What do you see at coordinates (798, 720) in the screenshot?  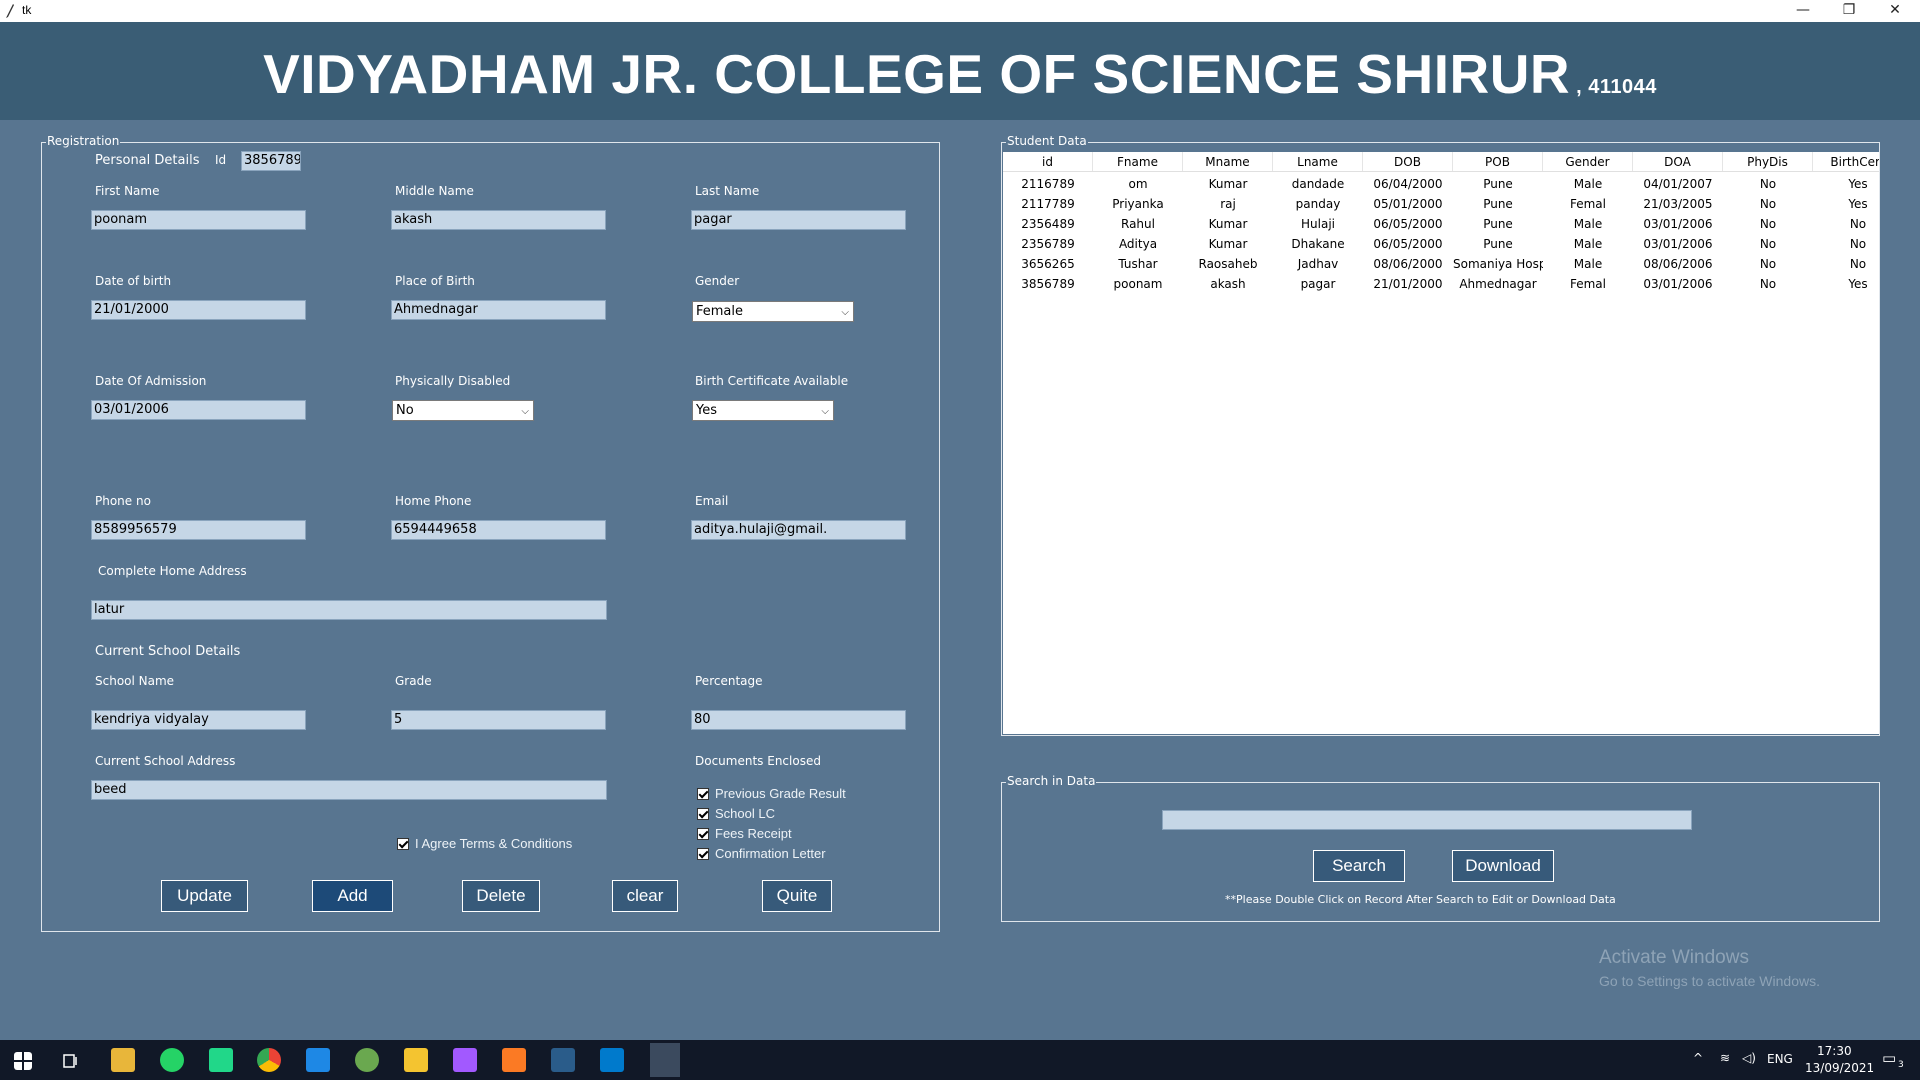 I see `percentage-field: 80` at bounding box center [798, 720].